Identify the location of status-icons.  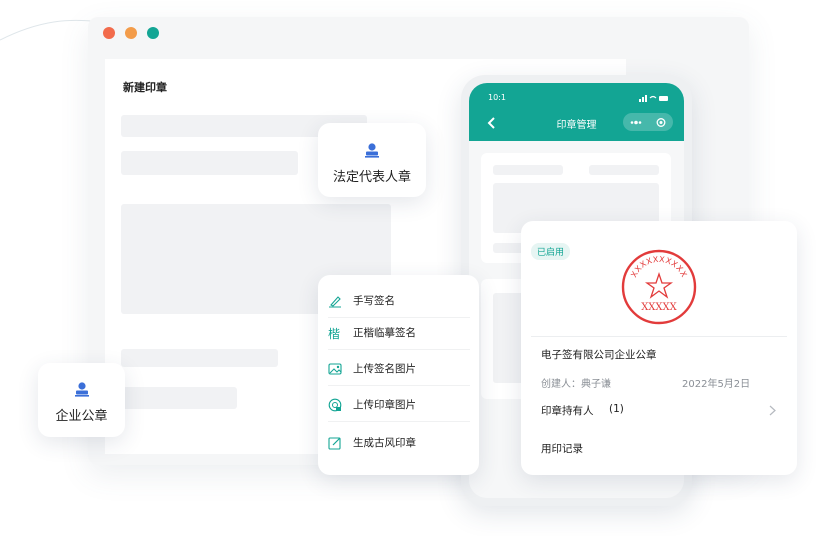
(653, 98).